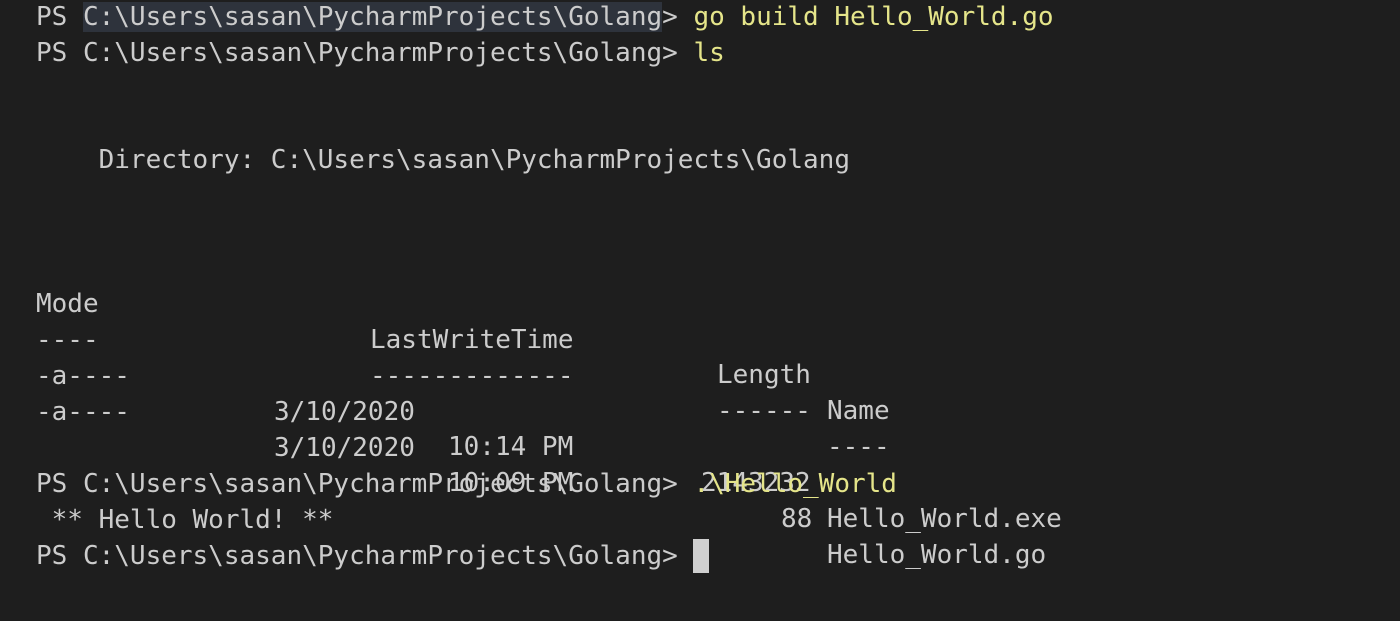  I want to click on row-length: 88, so click(797, 519).